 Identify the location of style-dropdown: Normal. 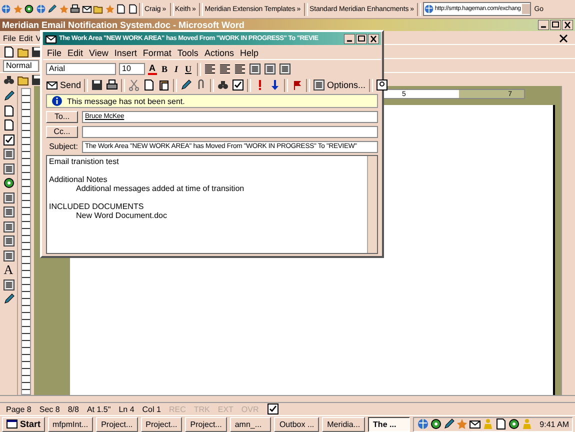
(21, 66).